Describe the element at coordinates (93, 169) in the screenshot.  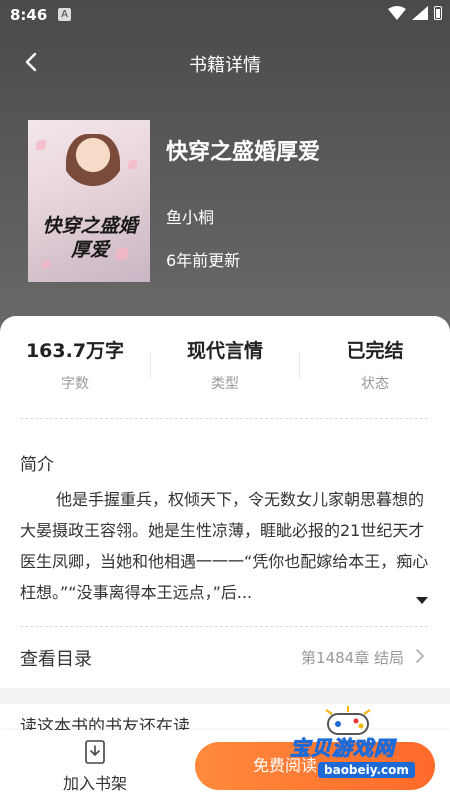
I see `cover-illustration` at that location.